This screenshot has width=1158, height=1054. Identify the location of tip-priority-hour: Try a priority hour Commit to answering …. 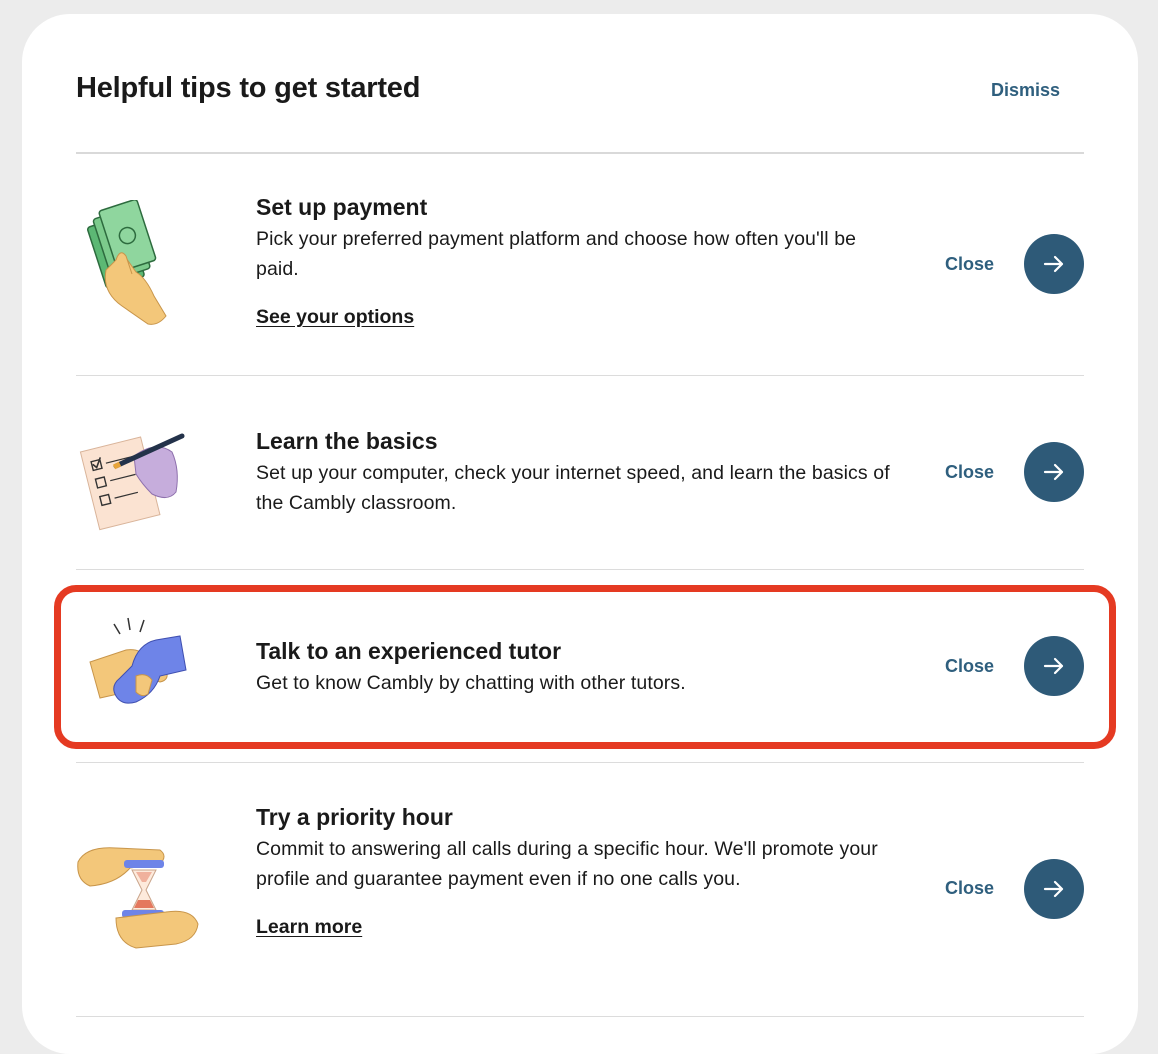
(580, 890).